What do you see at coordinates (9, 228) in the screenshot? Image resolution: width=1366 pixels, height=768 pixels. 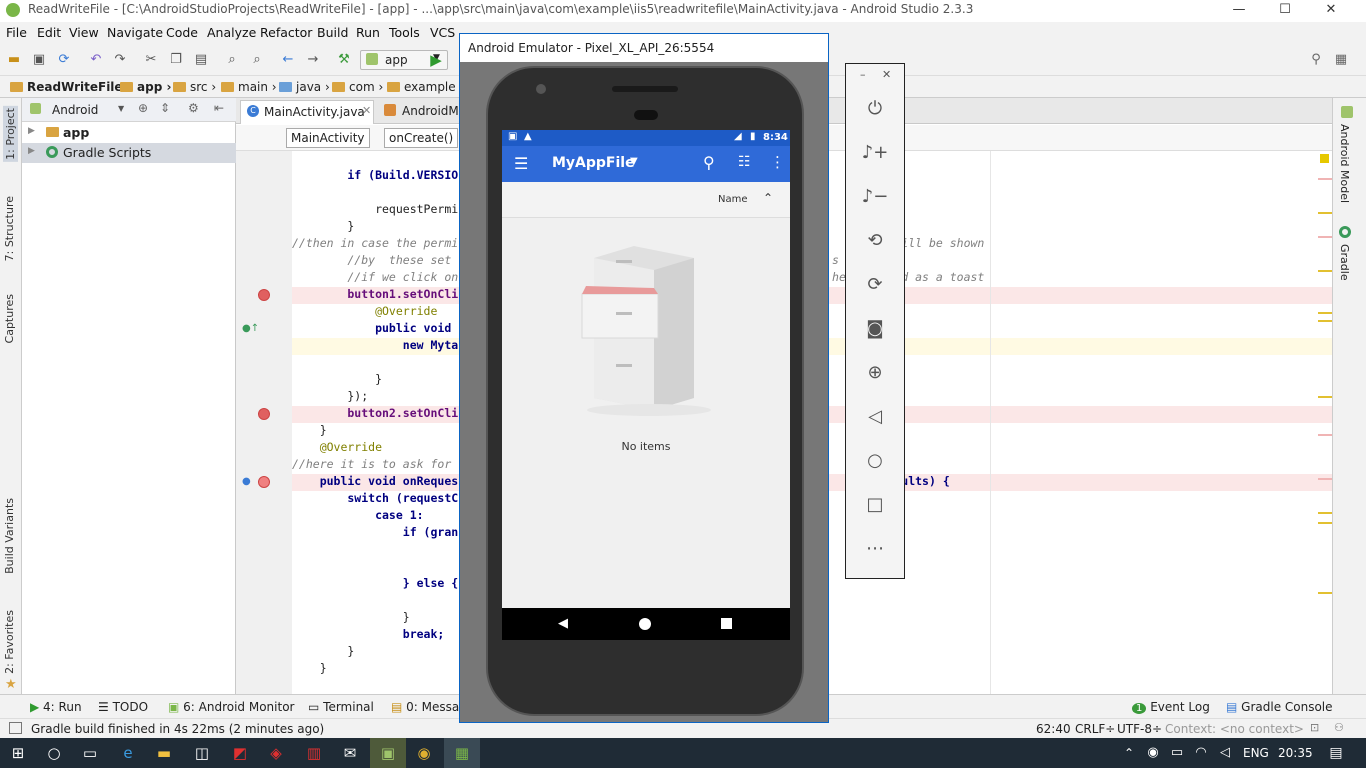 I see `tab-structure: 7: Structure` at bounding box center [9, 228].